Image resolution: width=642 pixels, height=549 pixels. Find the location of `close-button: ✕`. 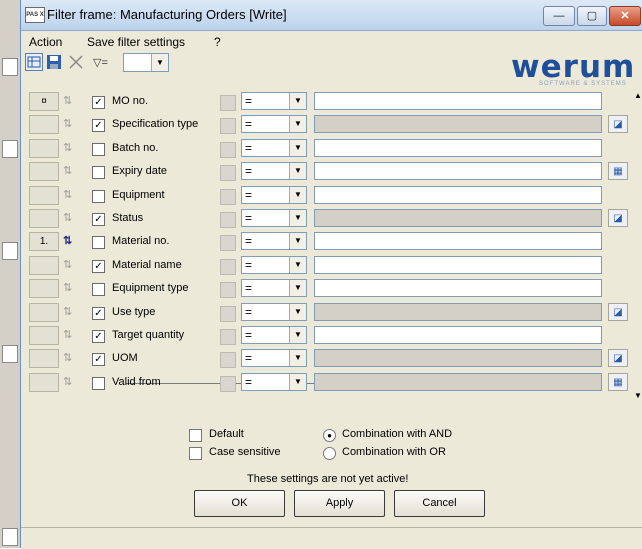

close-button: ✕ is located at coordinates (625, 16).